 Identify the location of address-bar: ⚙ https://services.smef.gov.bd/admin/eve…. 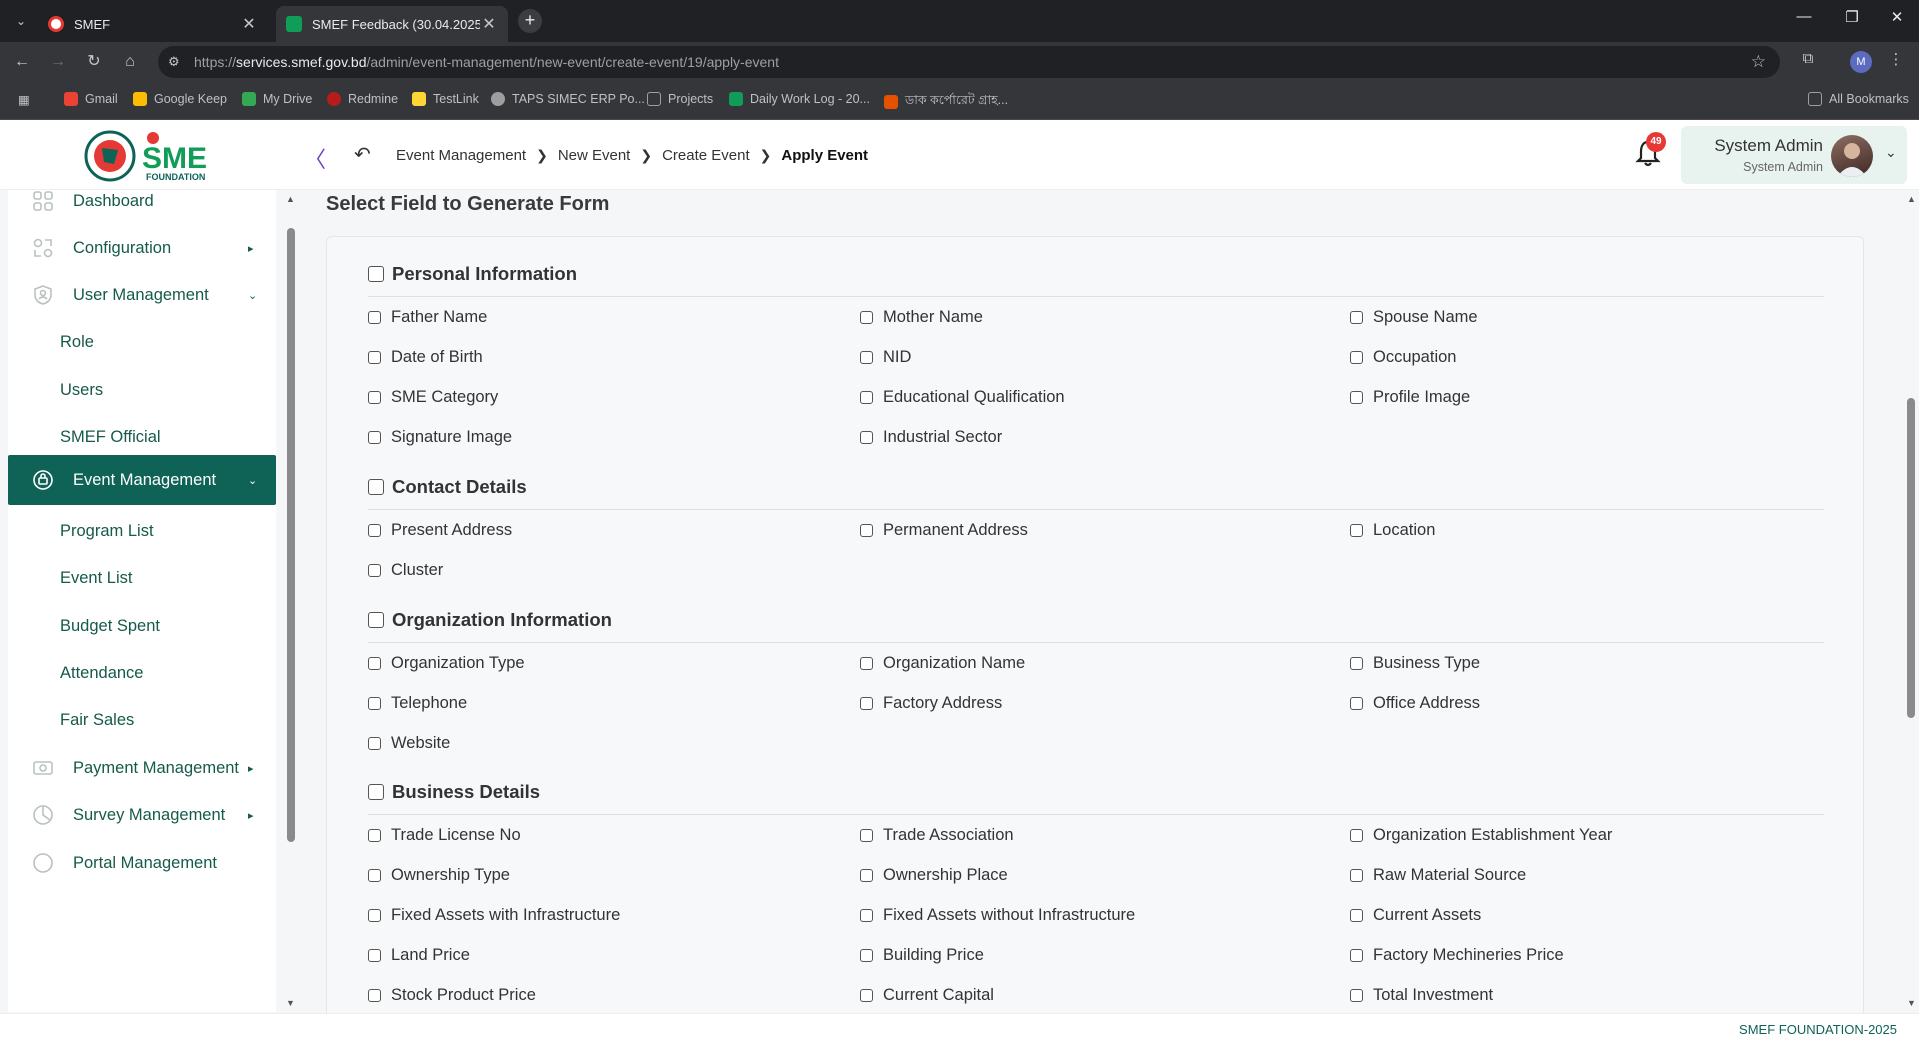
(969, 62).